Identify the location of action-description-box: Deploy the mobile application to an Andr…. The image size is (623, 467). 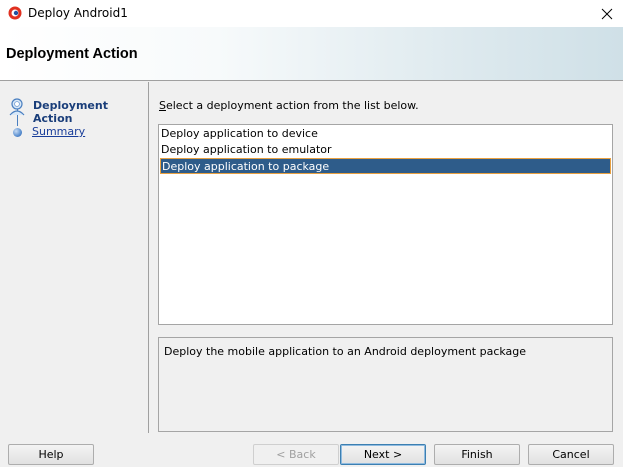
(385, 384).